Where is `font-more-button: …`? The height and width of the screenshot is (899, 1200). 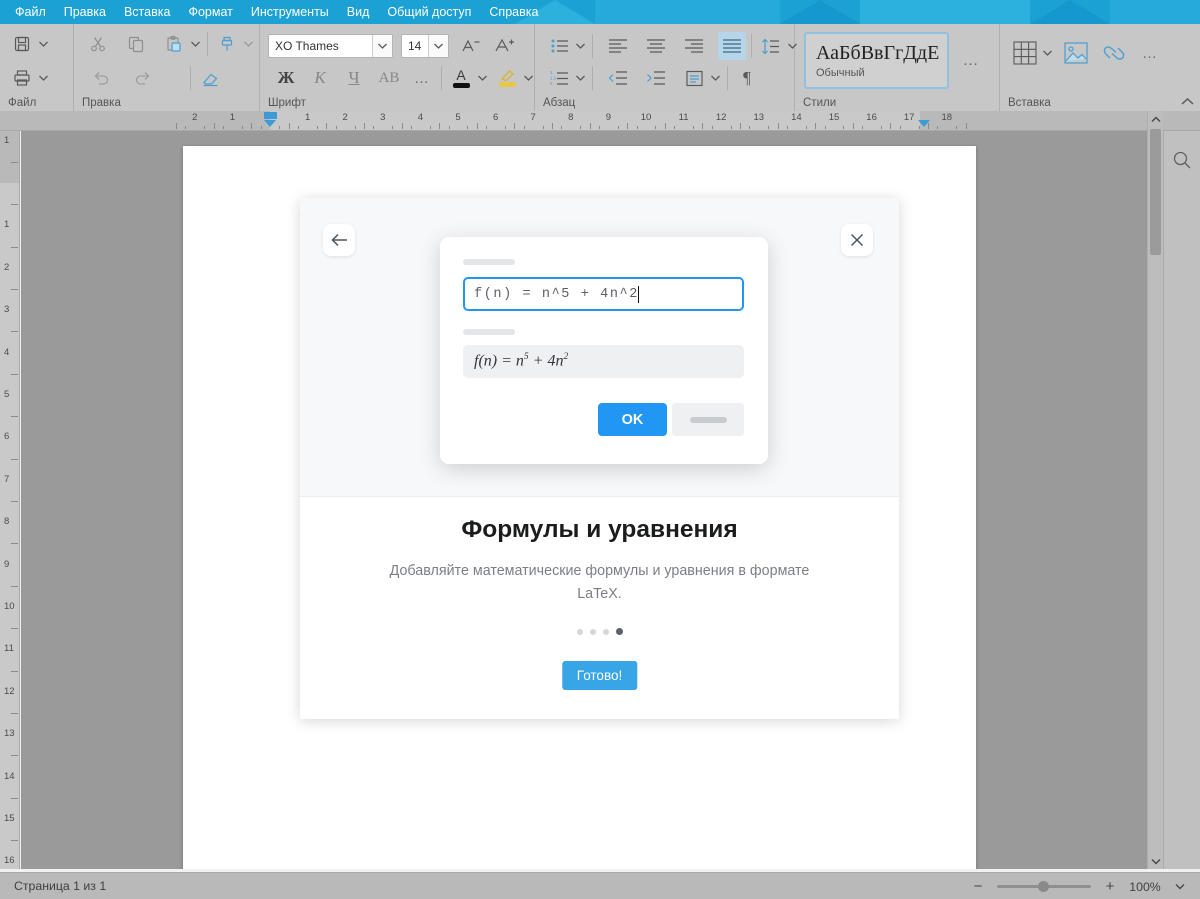
font-more-button: … is located at coordinates (422, 78).